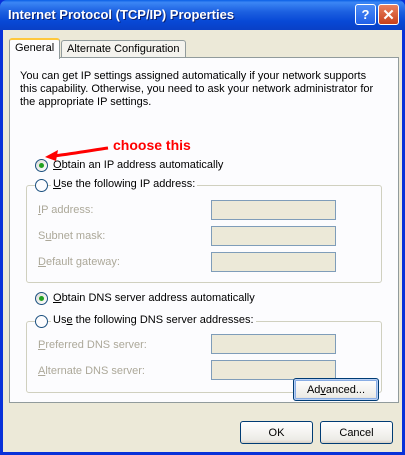 The width and height of the screenshot is (405, 455). What do you see at coordinates (66, 210) in the screenshot?
I see `ip-address-label: IP address:` at bounding box center [66, 210].